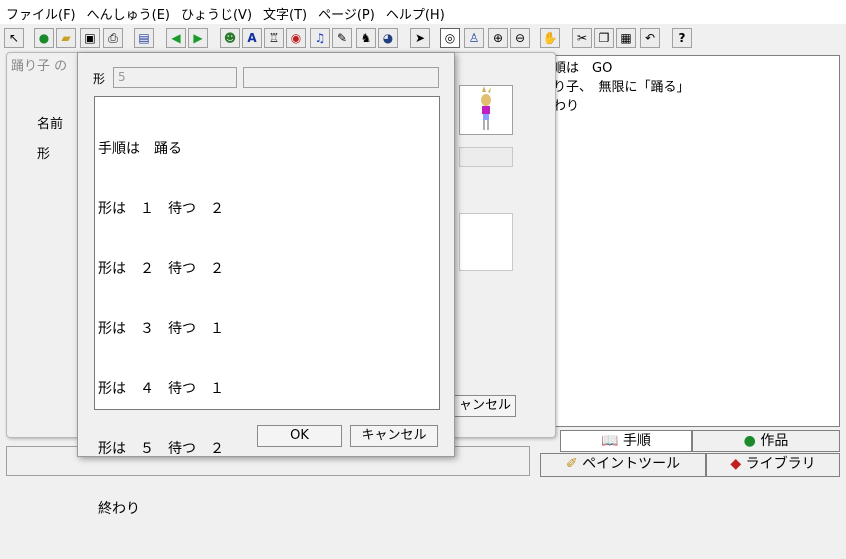  What do you see at coordinates (571, 464) in the screenshot?
I see `brush-icon: ✐` at bounding box center [571, 464].